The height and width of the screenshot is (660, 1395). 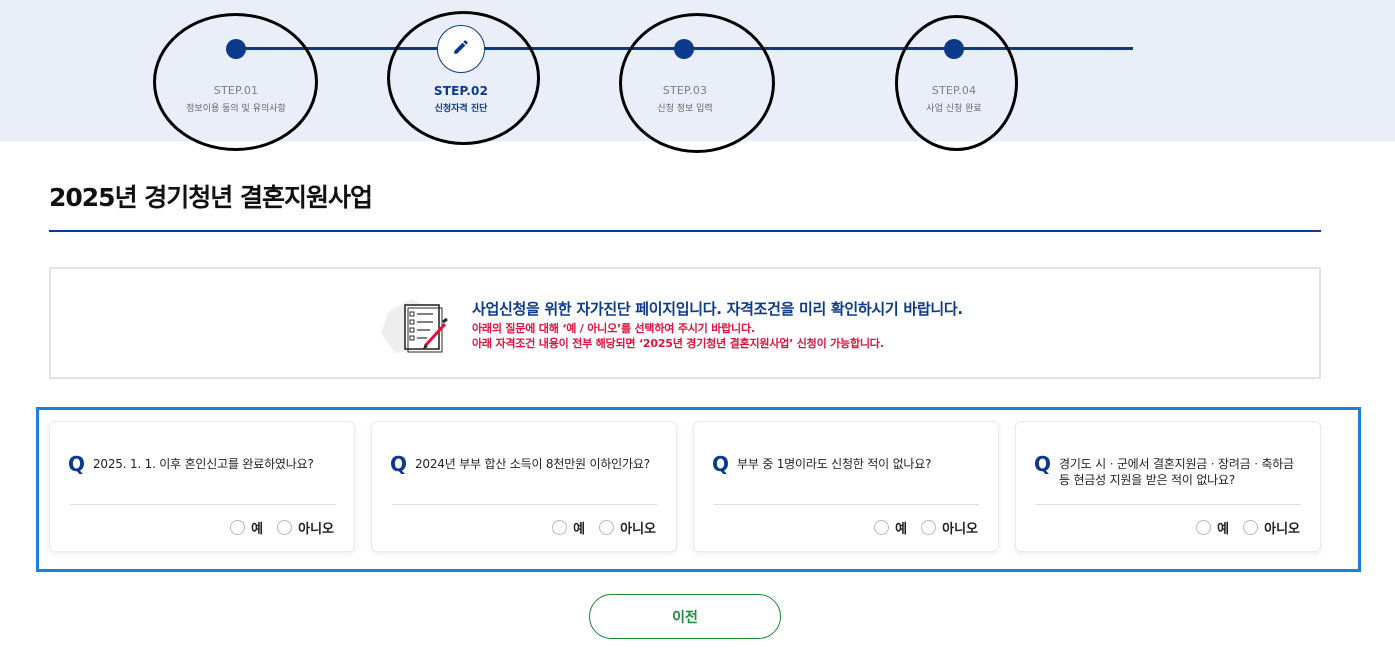 What do you see at coordinates (956, 83) in the screenshot?
I see `step-4-highlight-ring` at bounding box center [956, 83].